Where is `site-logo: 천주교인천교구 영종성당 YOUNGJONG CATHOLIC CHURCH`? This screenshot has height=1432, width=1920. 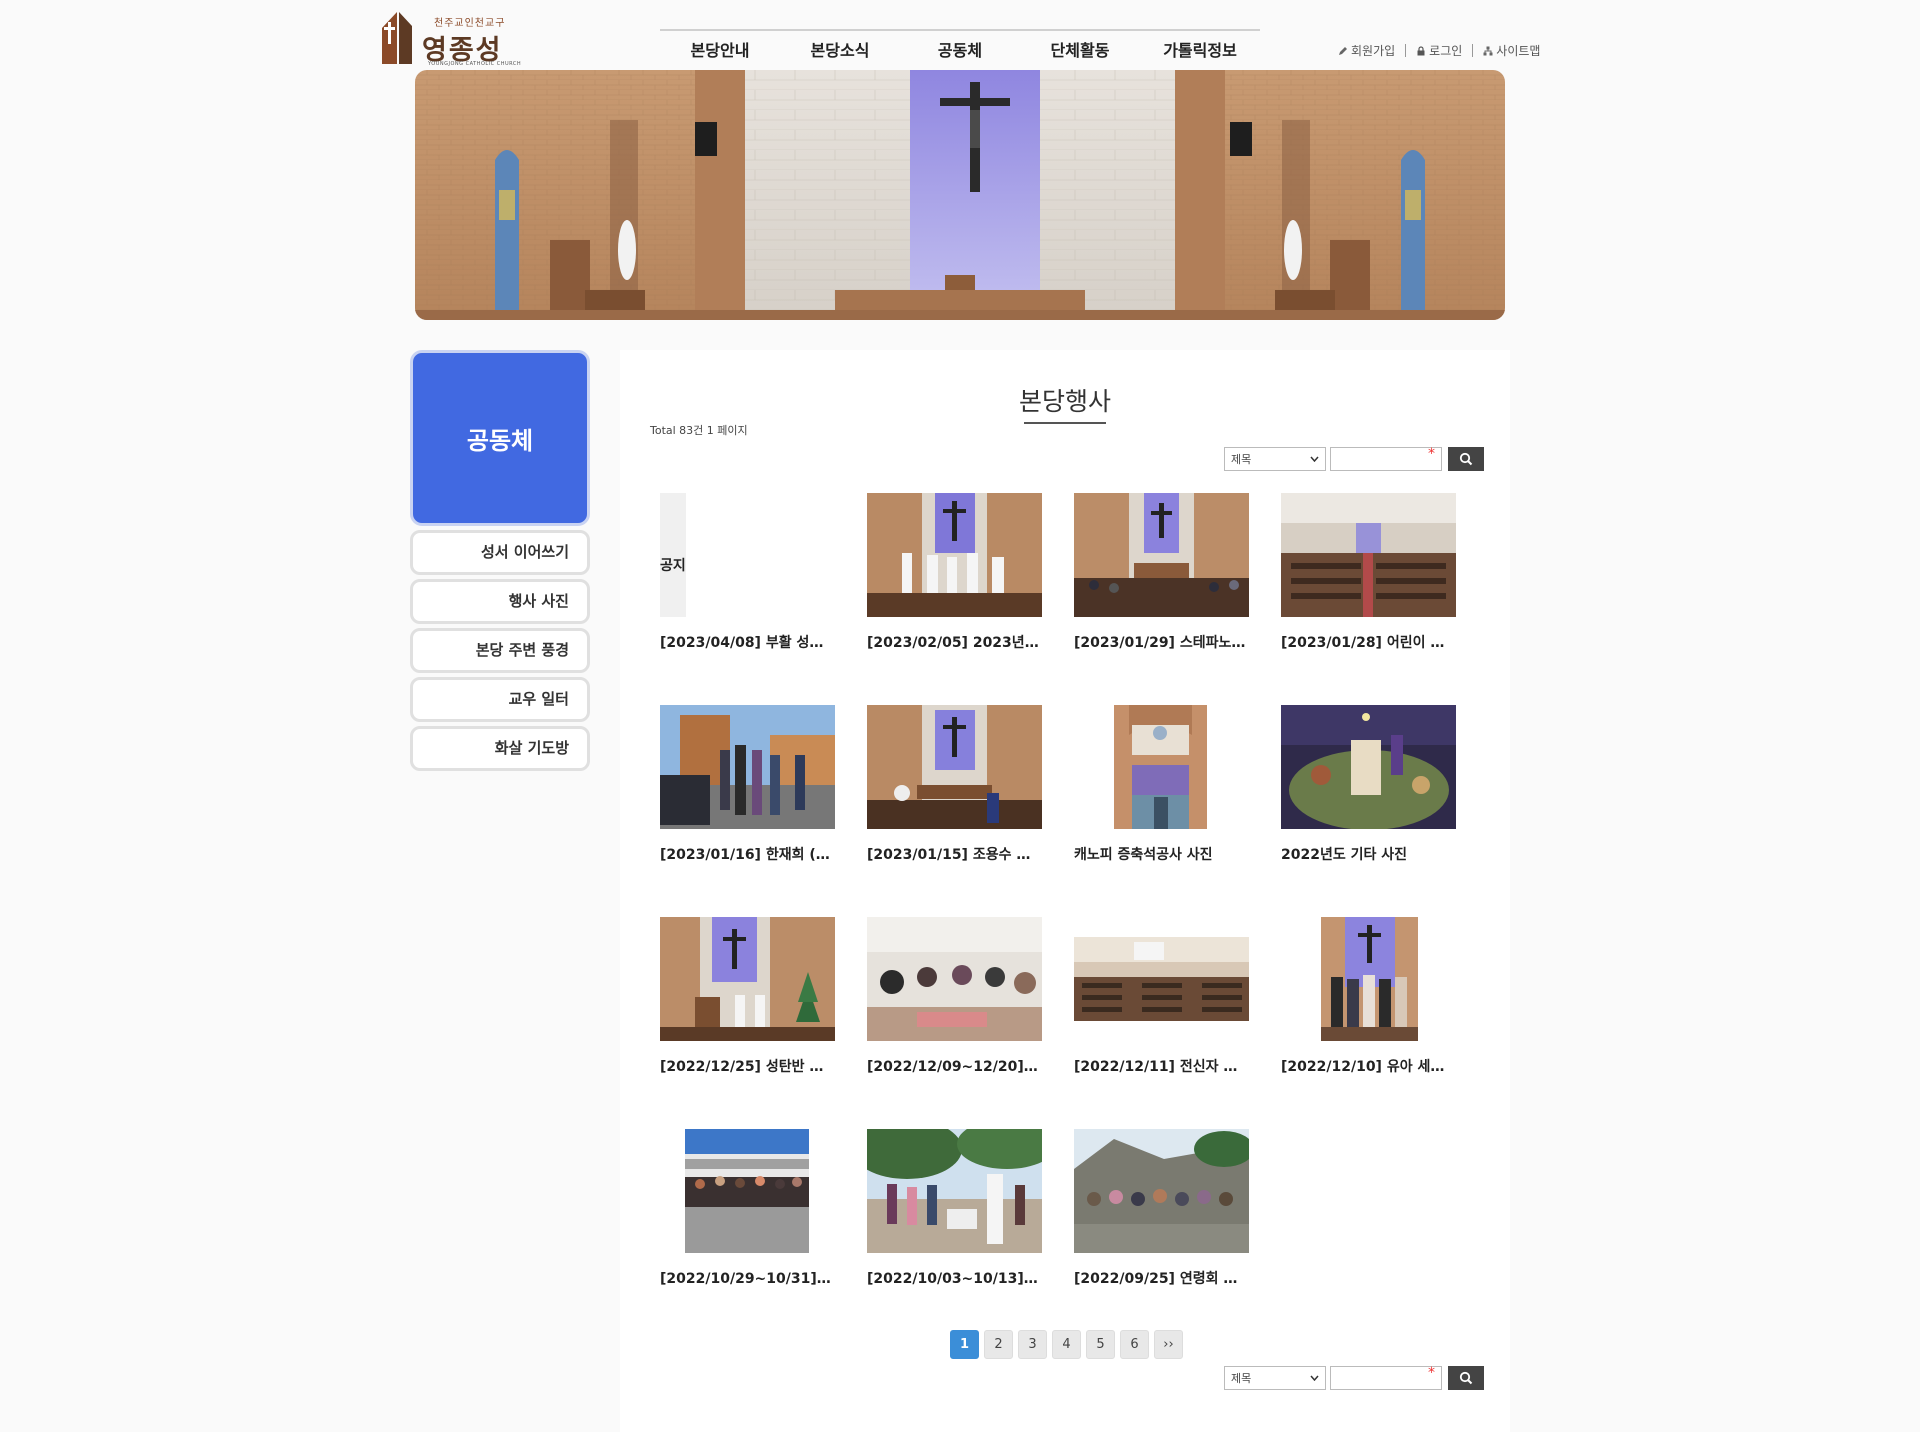 site-logo: 천주교인천교구 영종성당 YOUNGJONG CATHOLIC CHURCH is located at coordinates (449, 56).